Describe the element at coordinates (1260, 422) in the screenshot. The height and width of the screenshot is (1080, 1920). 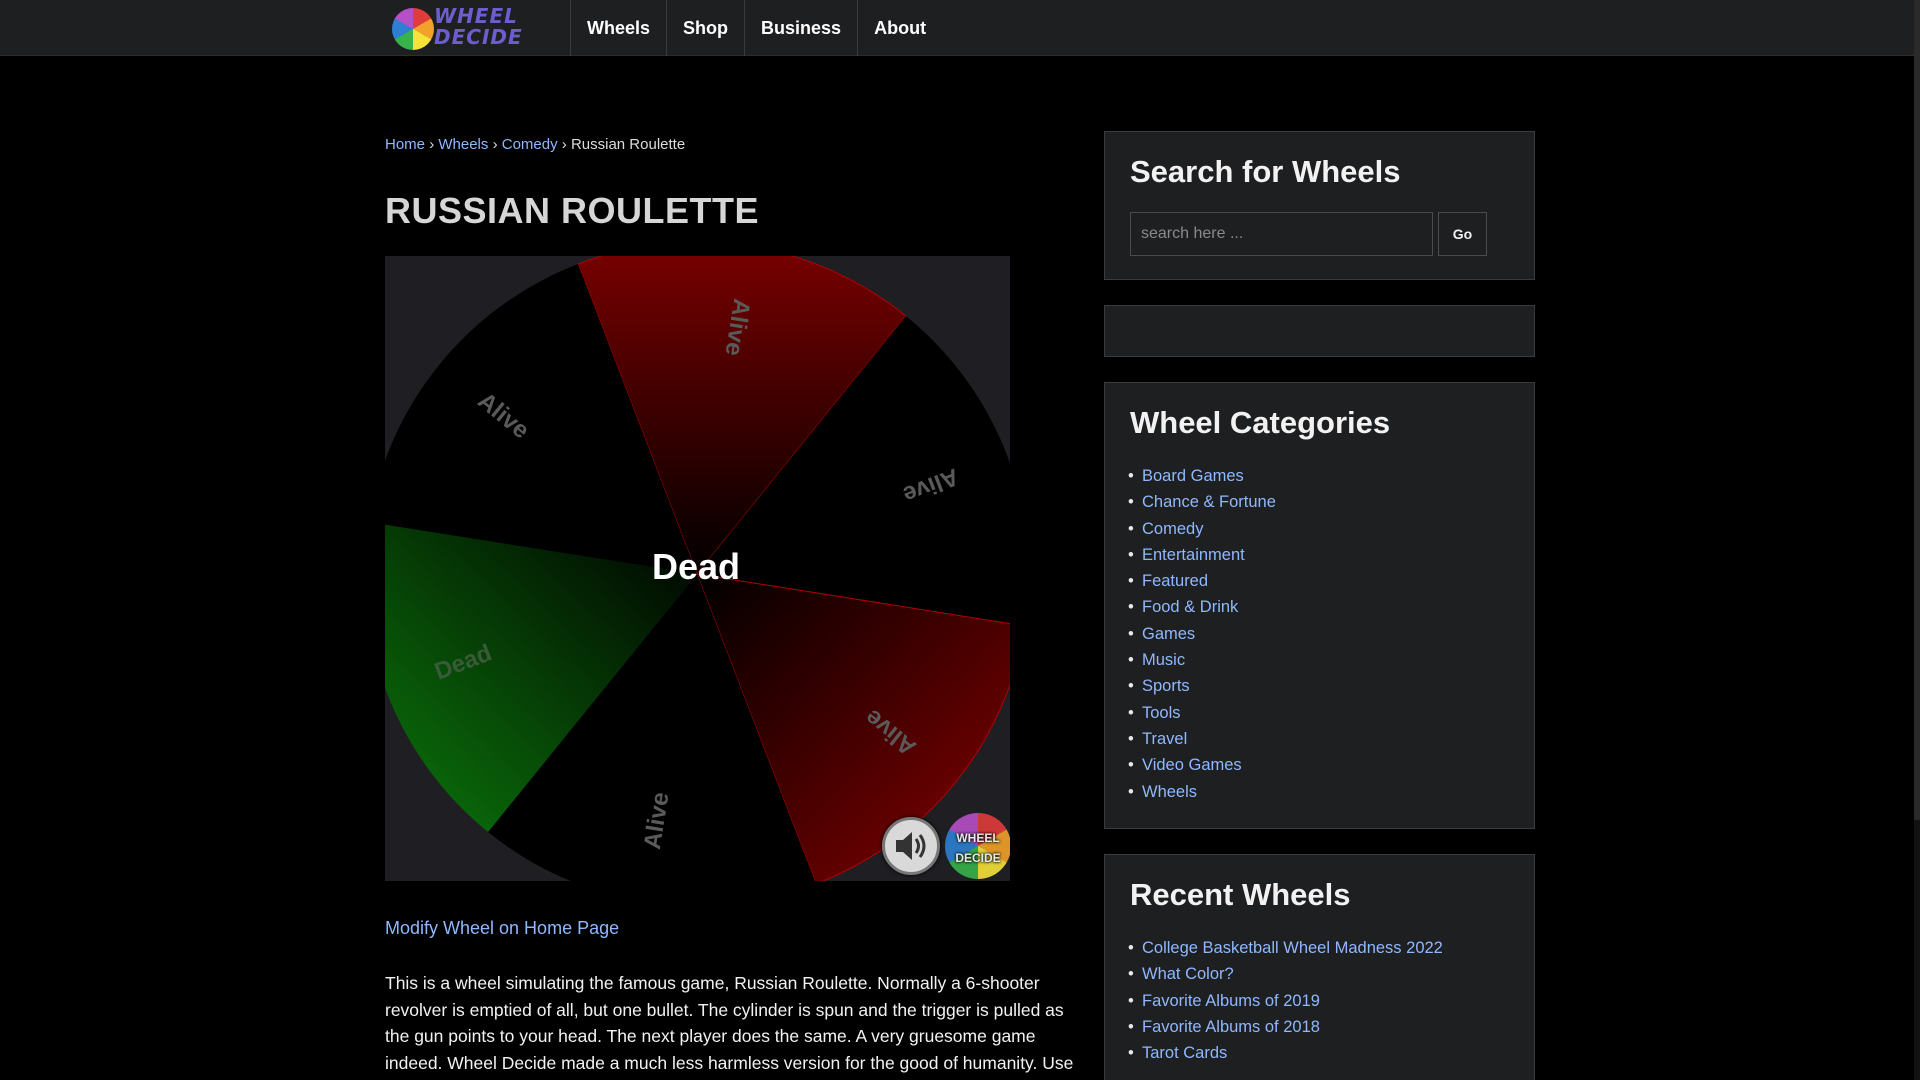
I see `categories-title: Wheel Categories` at that location.